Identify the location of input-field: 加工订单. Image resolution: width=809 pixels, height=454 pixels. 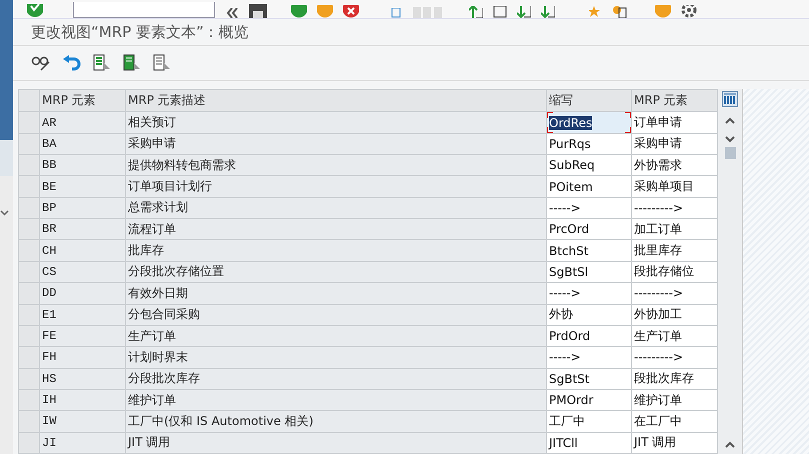
(675, 229).